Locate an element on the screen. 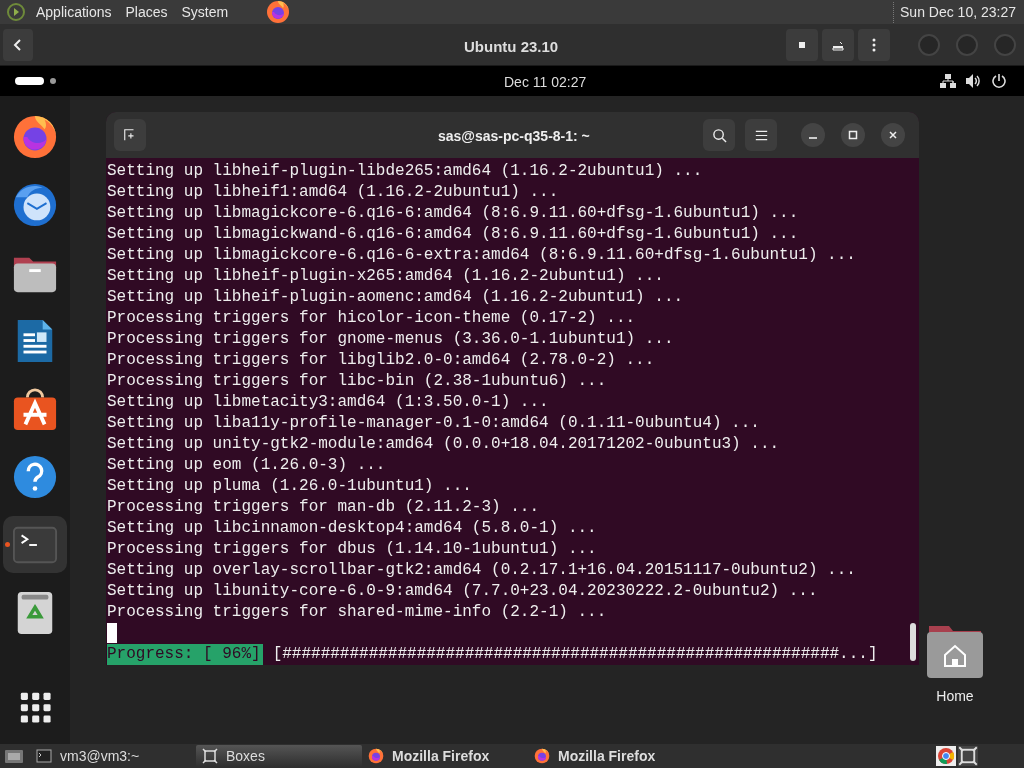 The image size is (1024, 768). window-title: Ubuntu 23.10 is located at coordinates (511, 47).